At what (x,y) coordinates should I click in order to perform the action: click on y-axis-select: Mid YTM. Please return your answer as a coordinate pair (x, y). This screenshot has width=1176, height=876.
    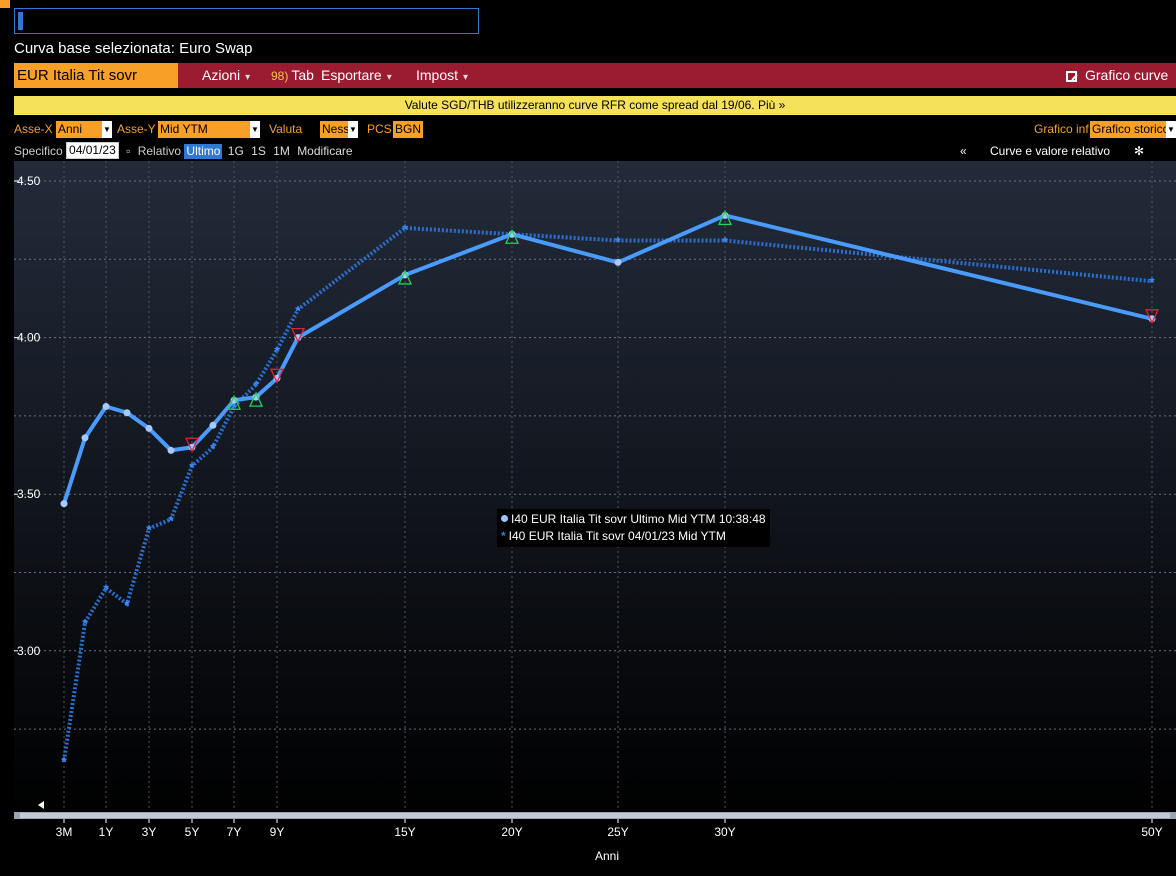
    Looking at the image, I should click on (204, 129).